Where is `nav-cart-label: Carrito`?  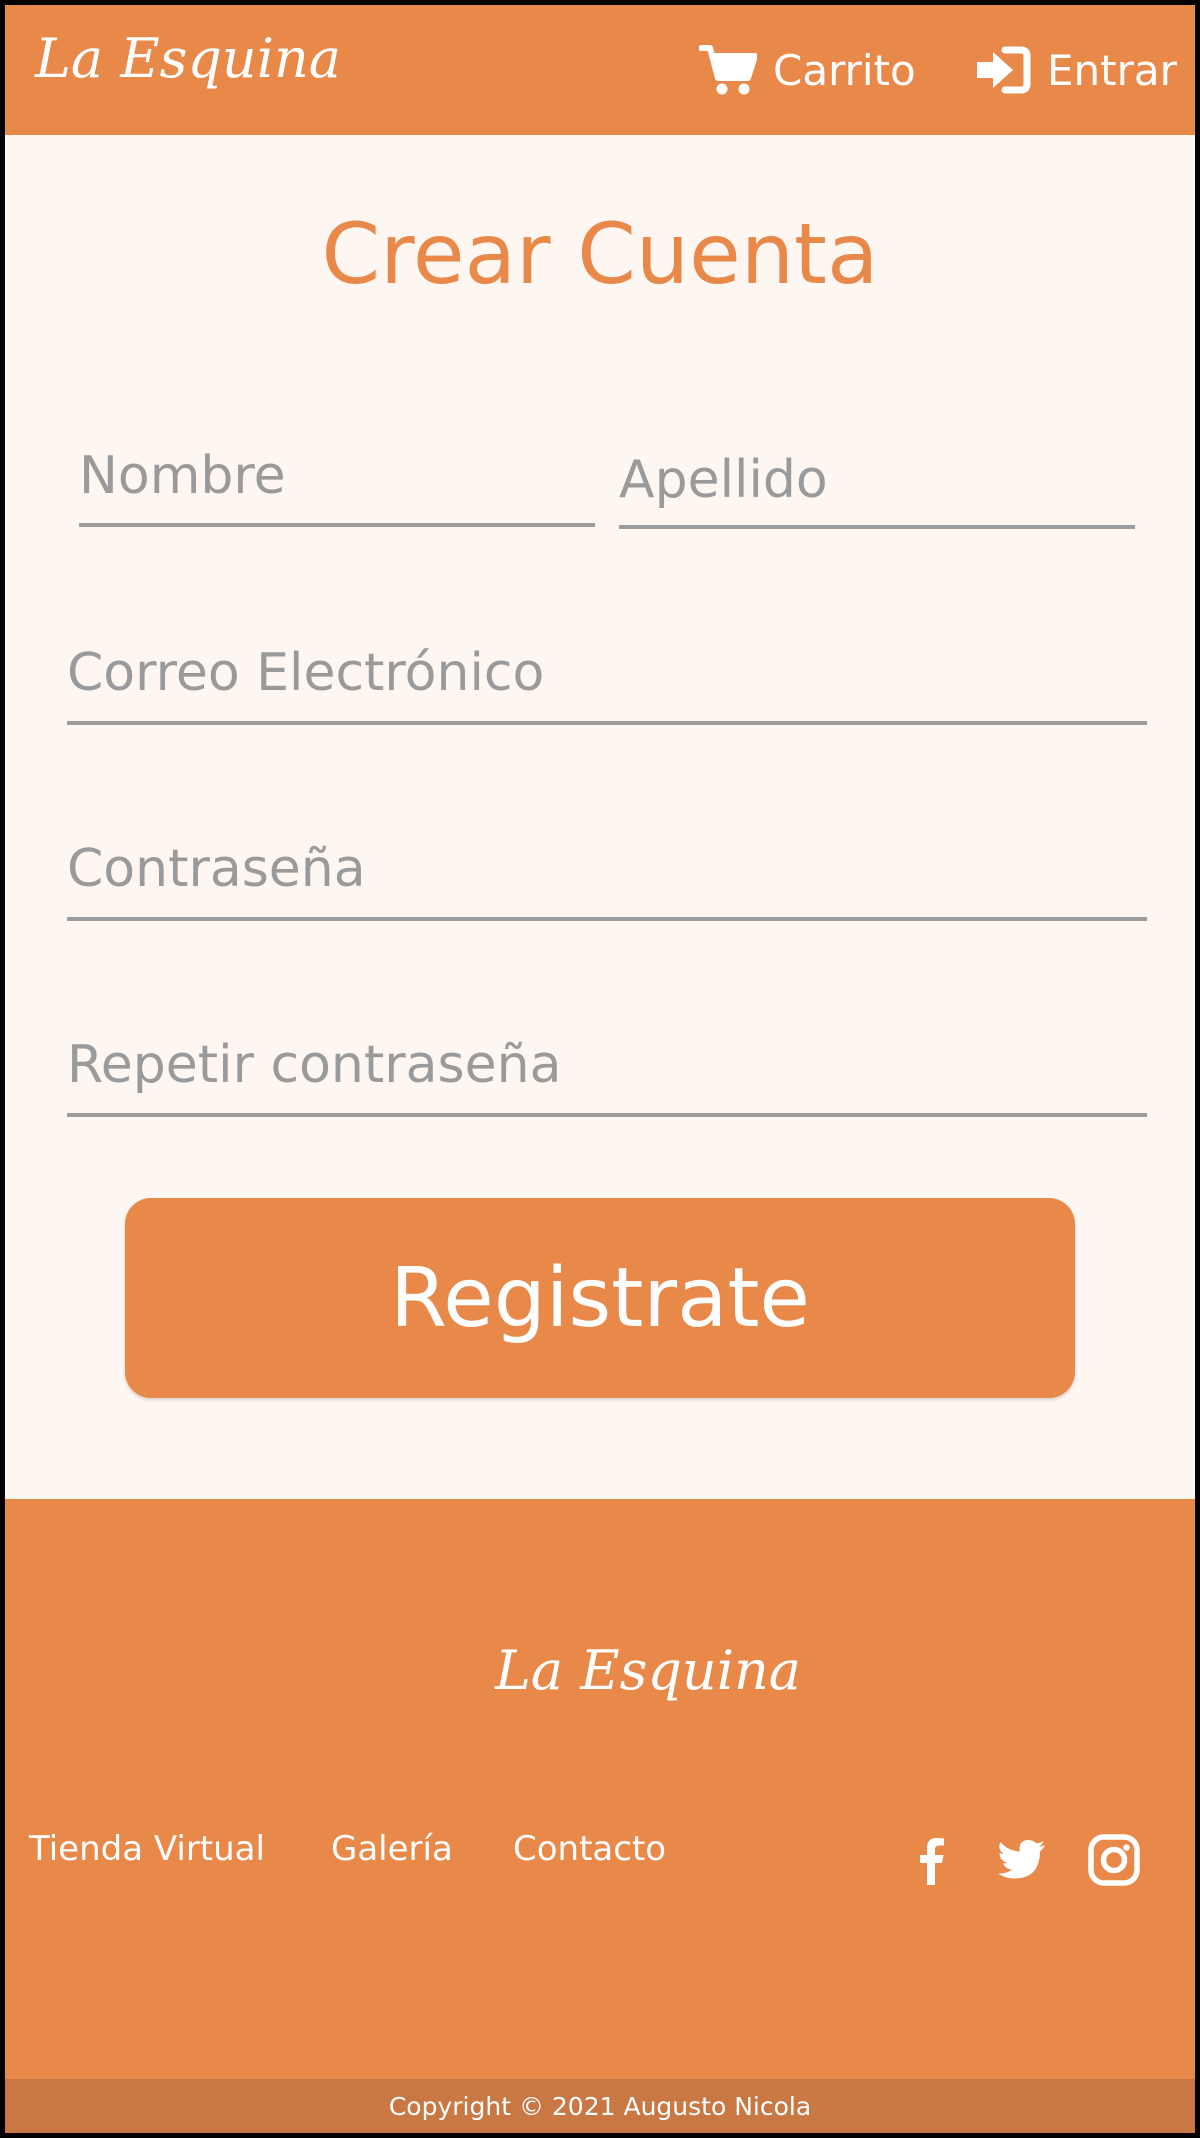 nav-cart-label: Carrito is located at coordinates (844, 70).